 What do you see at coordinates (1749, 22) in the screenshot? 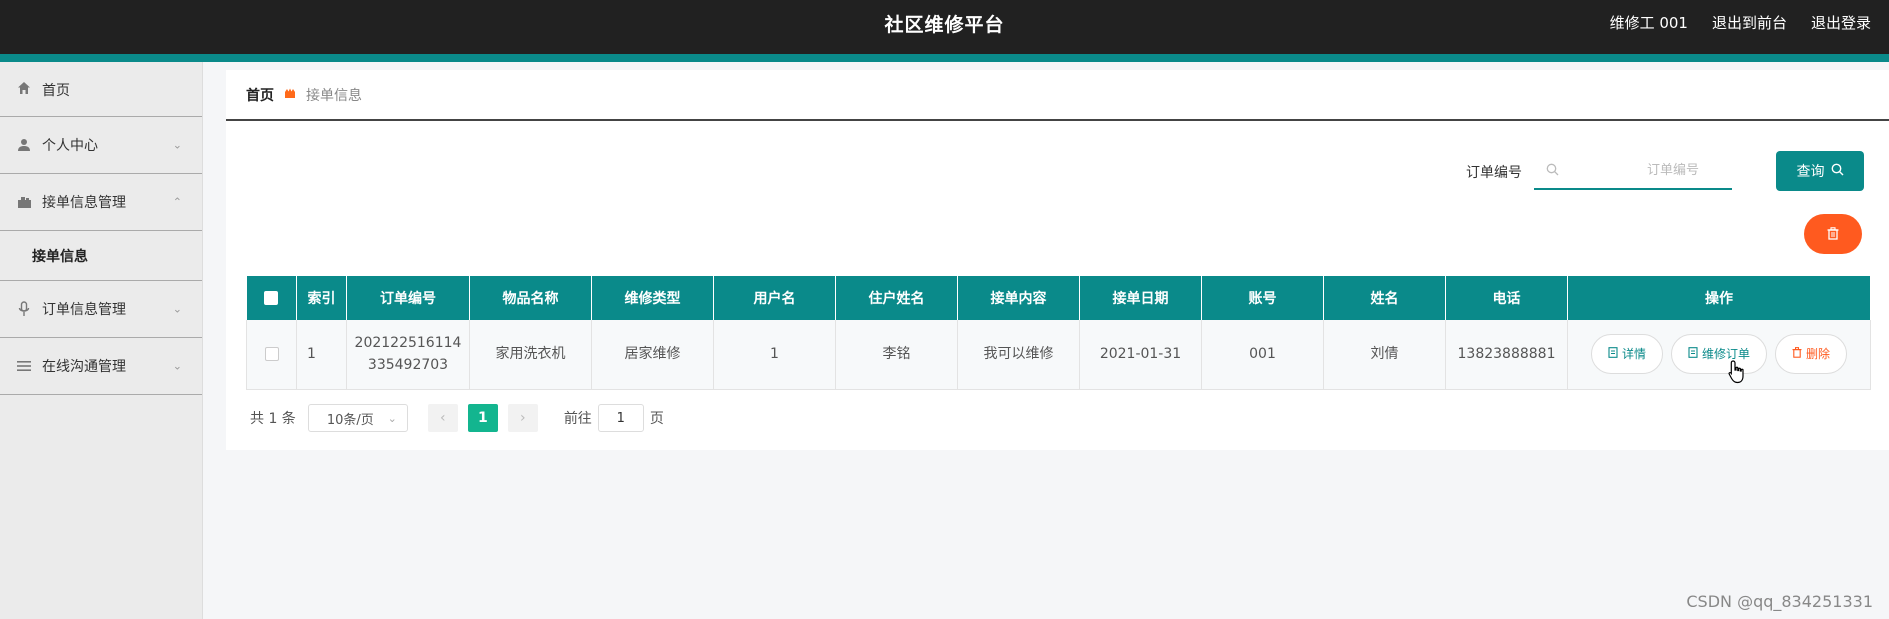
I see `back-to-front-link: 退出到前台` at bounding box center [1749, 22].